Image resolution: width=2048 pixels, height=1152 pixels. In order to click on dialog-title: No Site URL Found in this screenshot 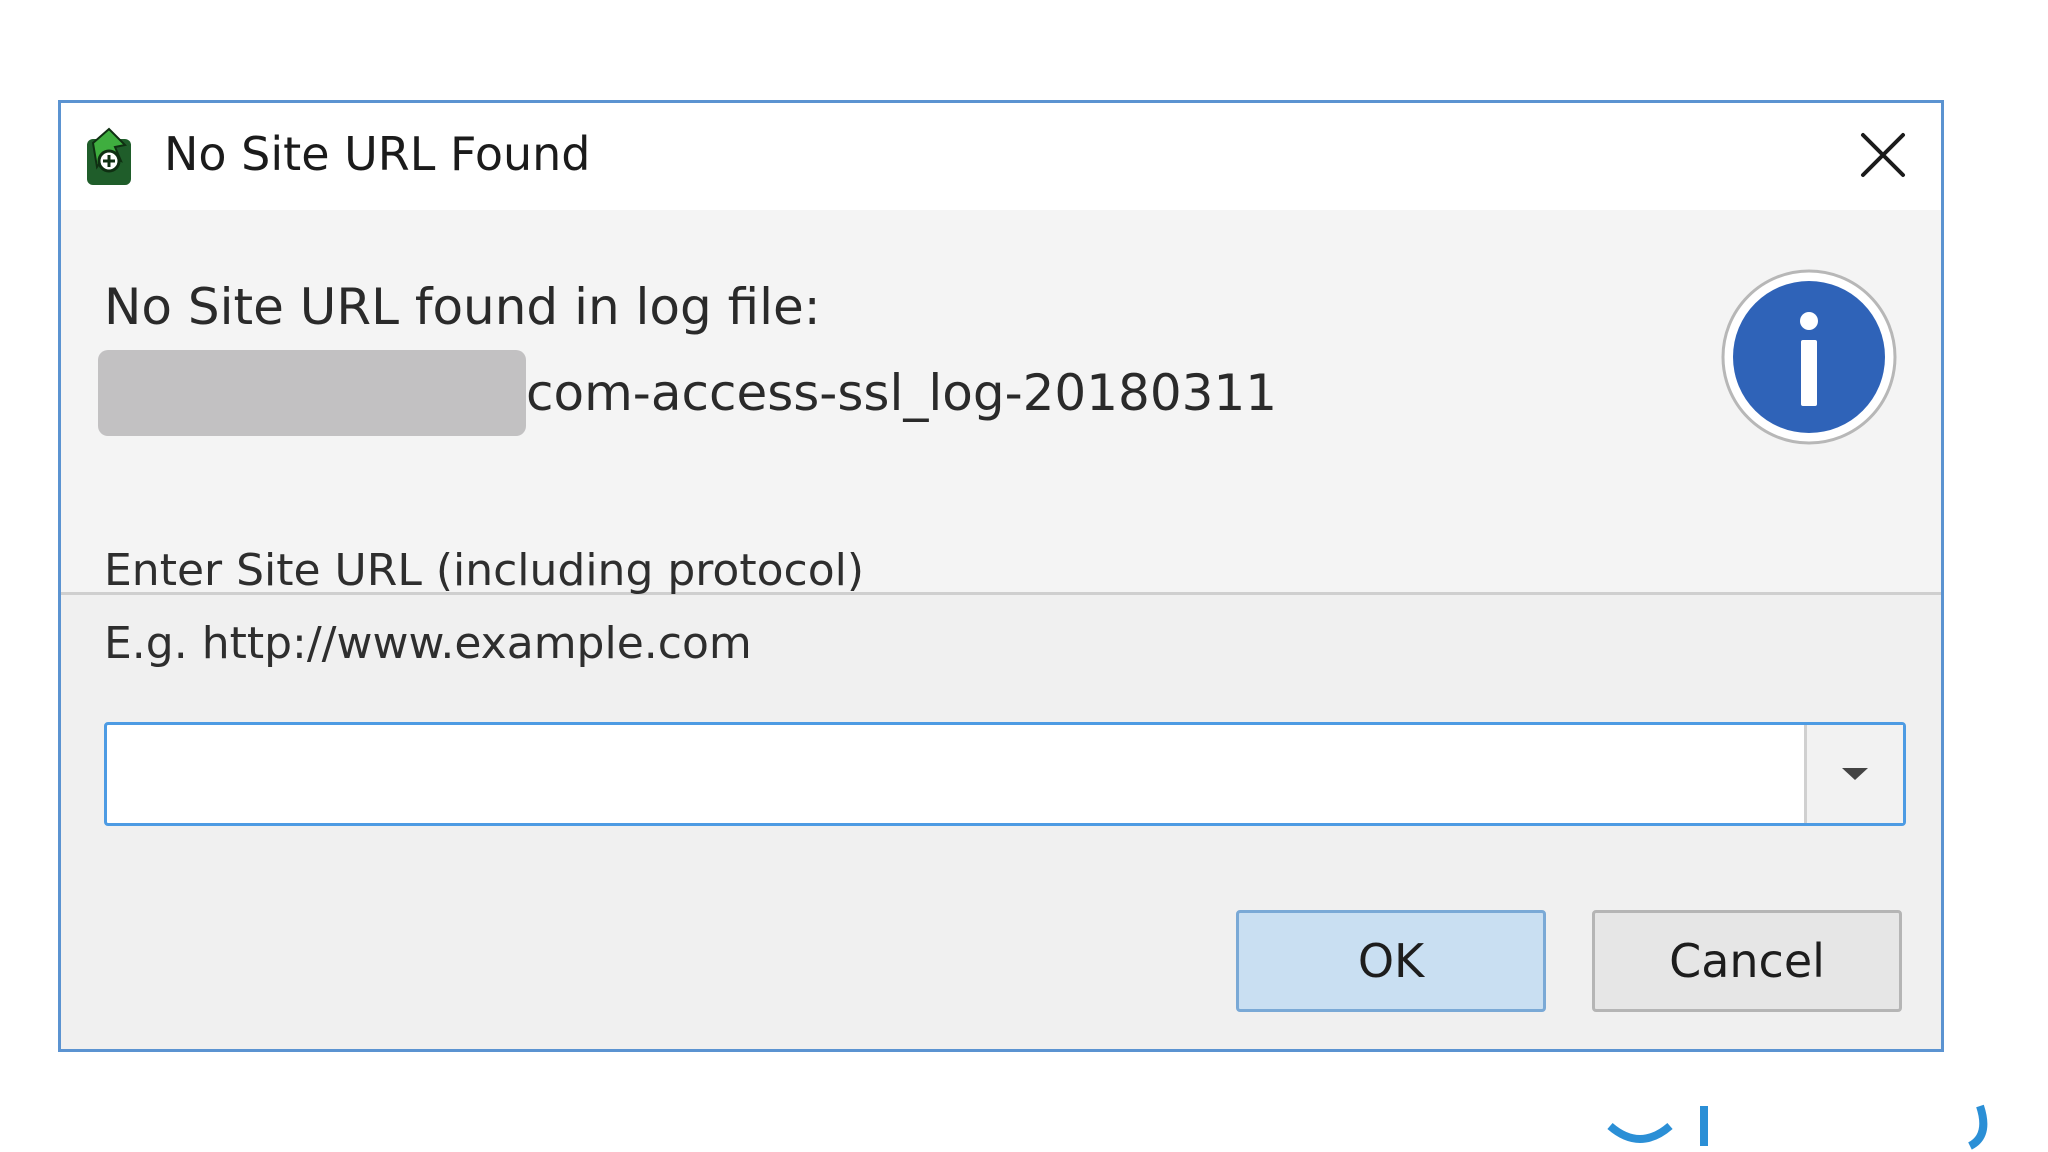, I will do `click(377, 154)`.